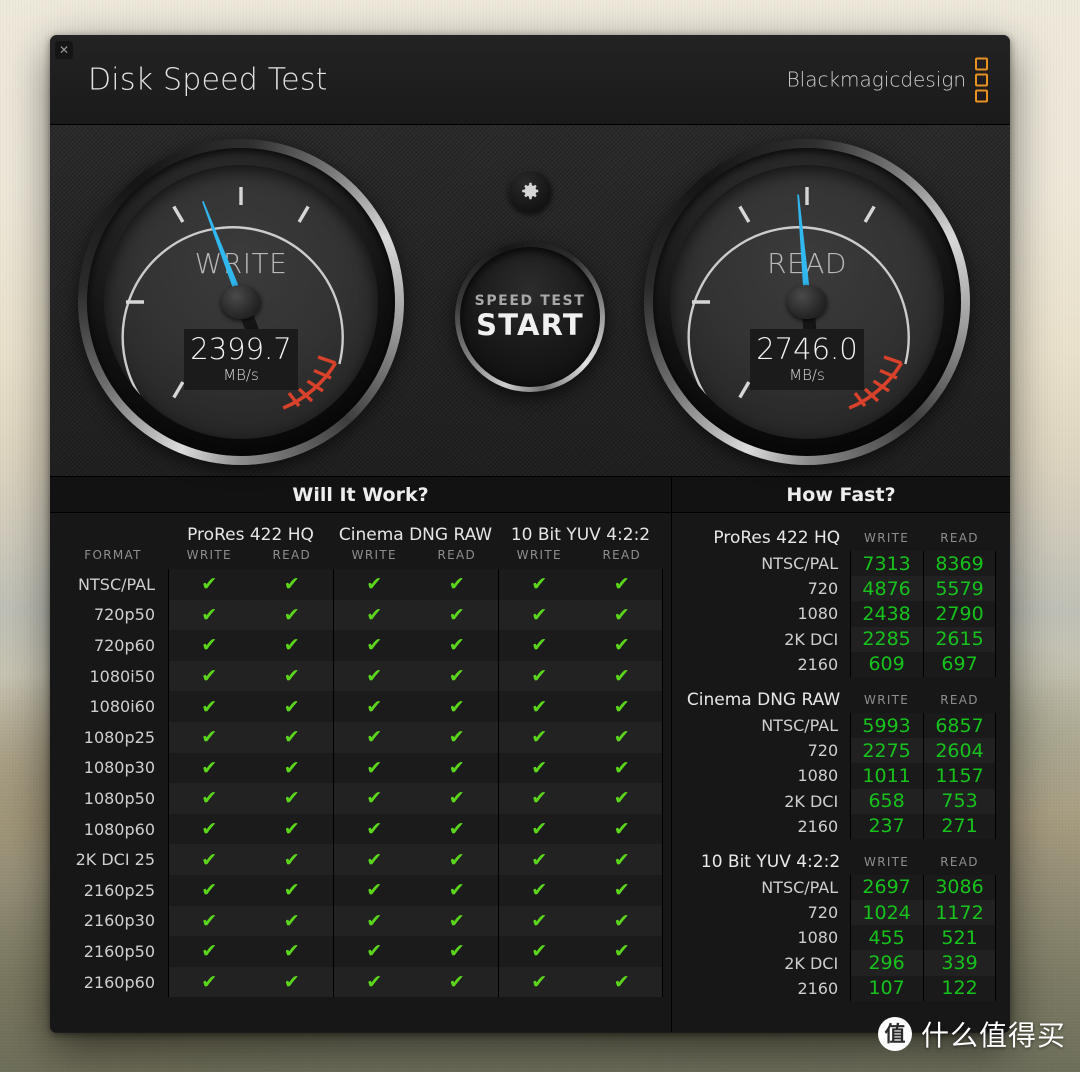 The width and height of the screenshot is (1080, 1072). What do you see at coordinates (622, 555) in the screenshot?
I see `subheader-read: READ` at bounding box center [622, 555].